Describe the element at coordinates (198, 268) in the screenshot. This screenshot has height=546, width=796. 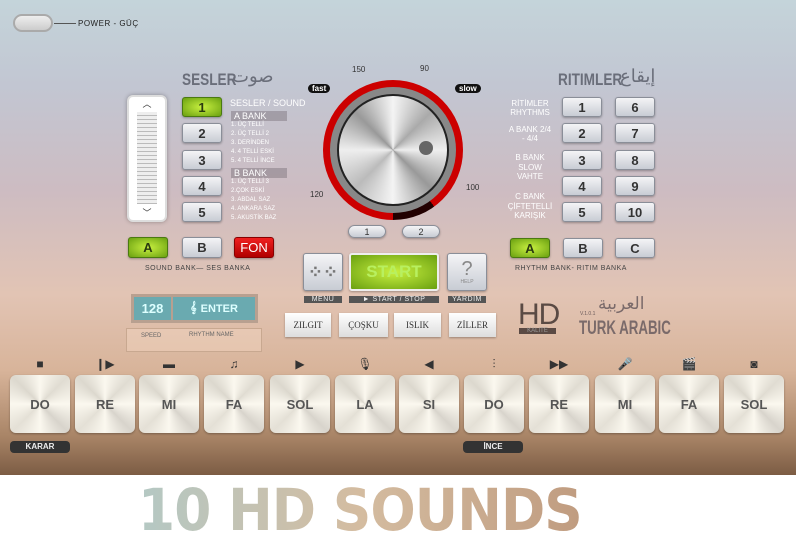
I see `sound-bank-caption: SOUND BANK— SES BANKA` at that location.